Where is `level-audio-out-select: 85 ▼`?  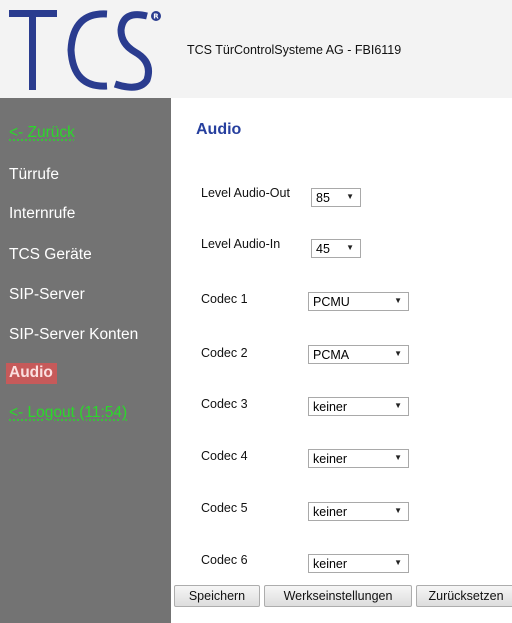
level-audio-out-select: 85 ▼ is located at coordinates (336, 197).